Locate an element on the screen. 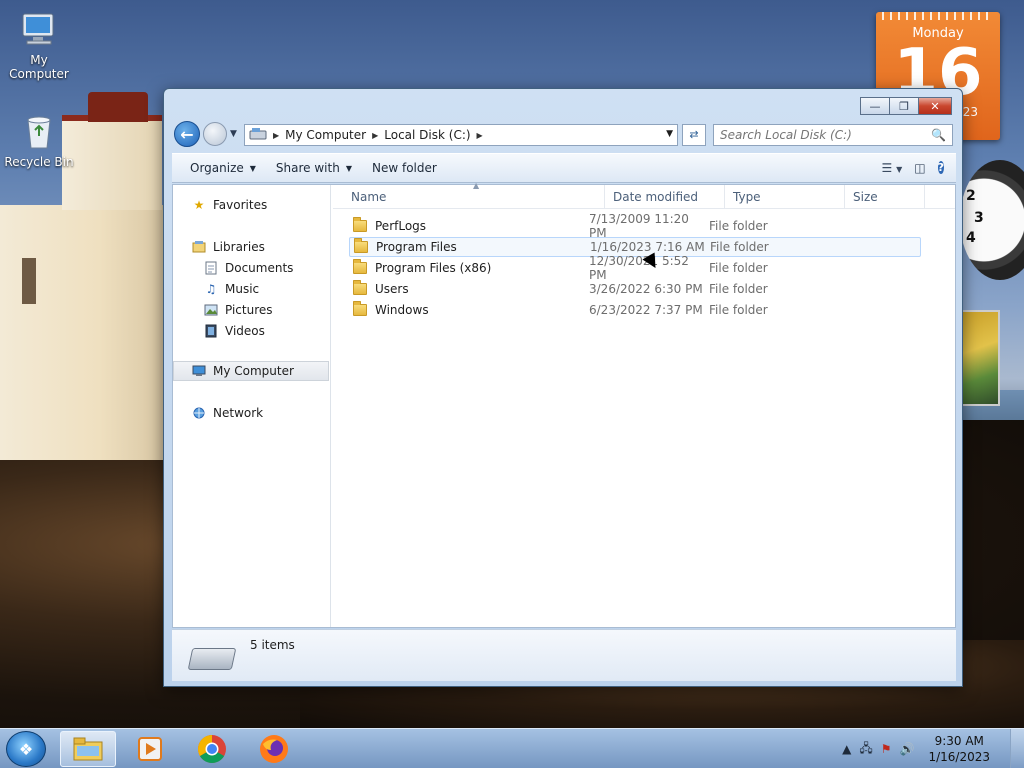 The height and width of the screenshot is (768, 1024). share-with-button: Share with ▼ is located at coordinates (314, 168).